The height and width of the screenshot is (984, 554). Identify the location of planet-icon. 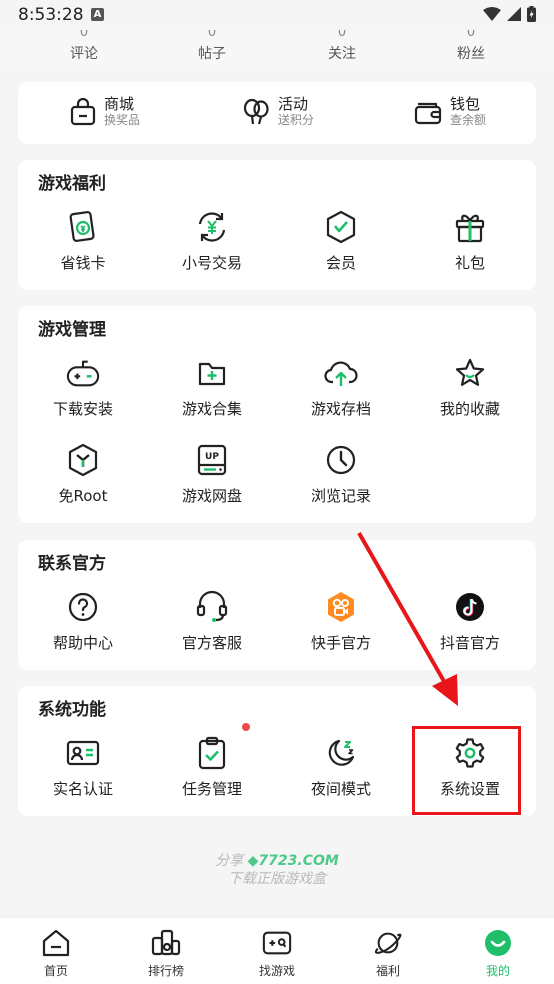
(388, 943).